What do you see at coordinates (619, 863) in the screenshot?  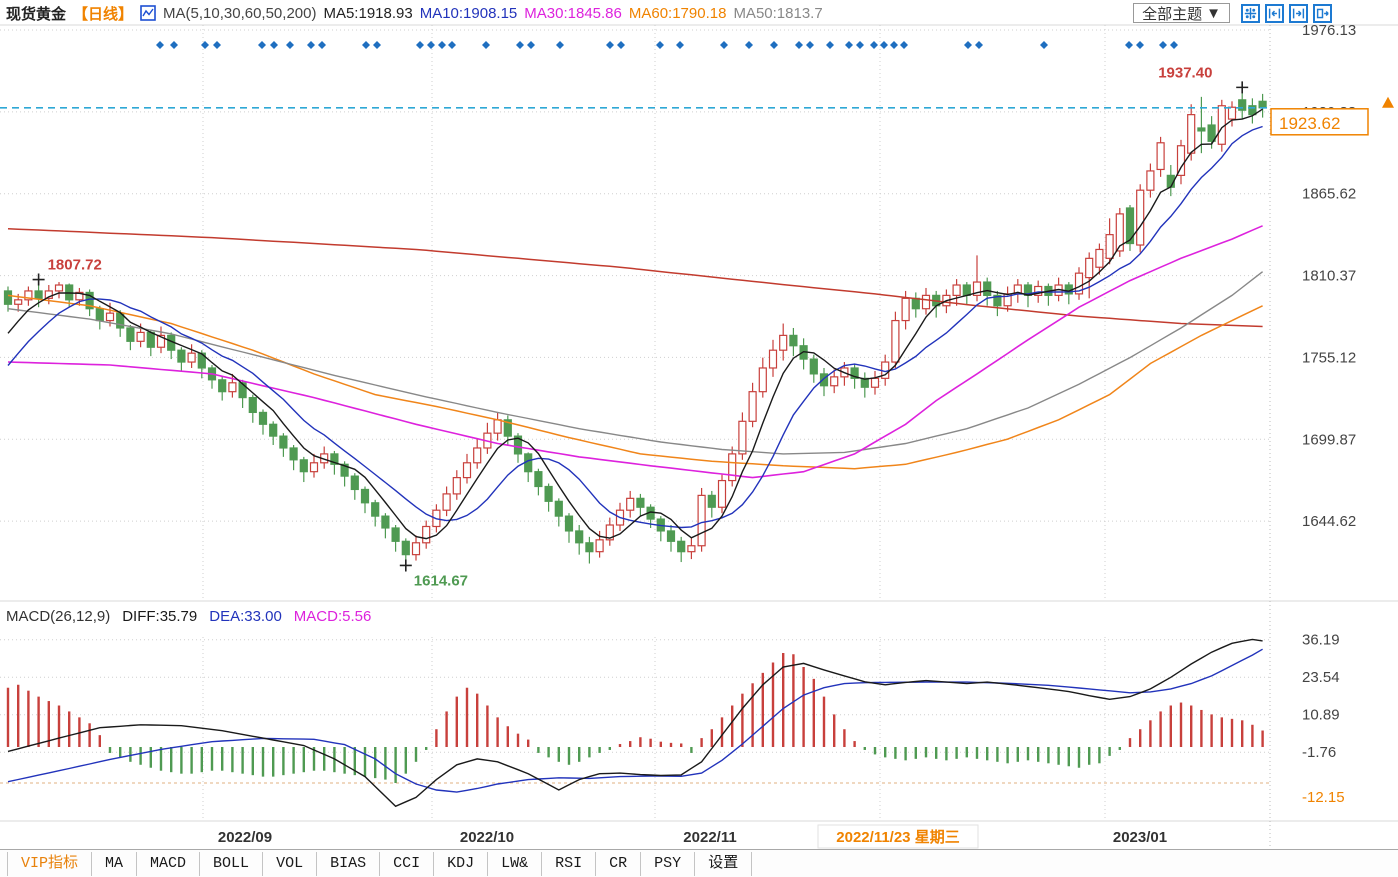 I see `tab-cr: CR` at bounding box center [619, 863].